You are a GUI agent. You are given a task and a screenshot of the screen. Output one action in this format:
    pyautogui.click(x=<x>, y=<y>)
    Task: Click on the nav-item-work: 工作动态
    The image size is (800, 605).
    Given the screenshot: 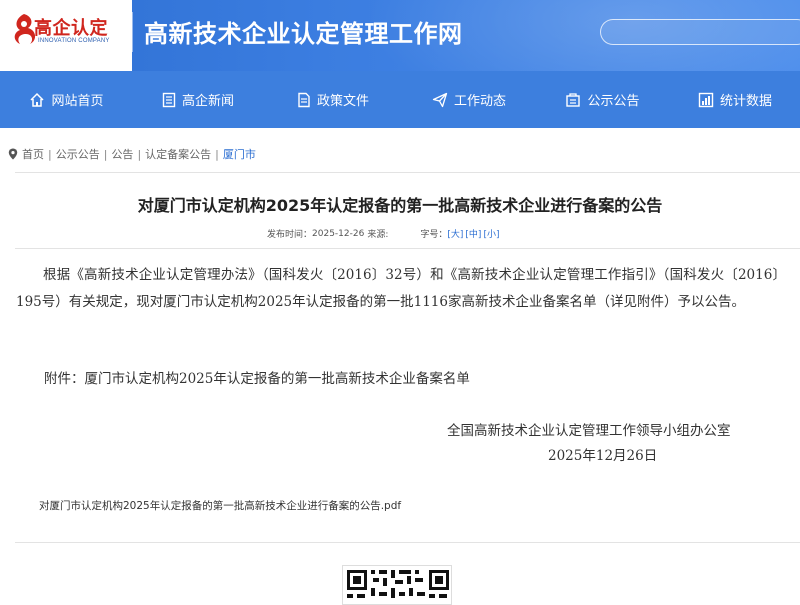 What is the action you would take?
    pyautogui.click(x=469, y=99)
    